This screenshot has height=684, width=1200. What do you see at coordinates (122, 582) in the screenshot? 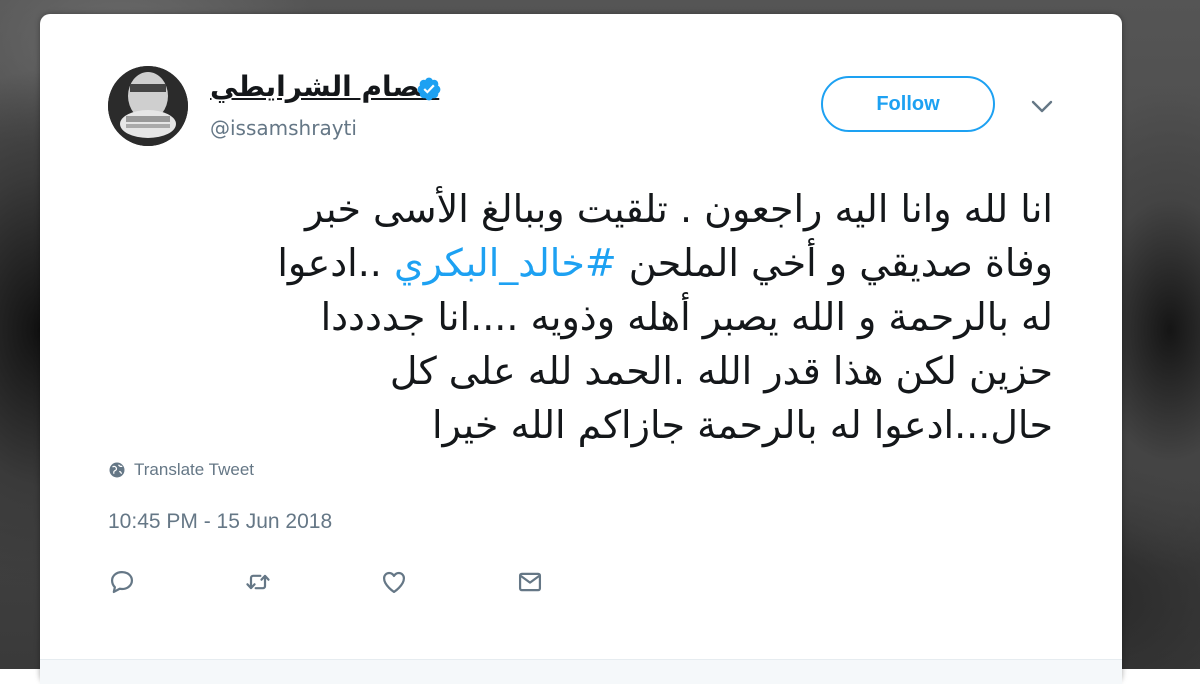
I see `reply-icon` at bounding box center [122, 582].